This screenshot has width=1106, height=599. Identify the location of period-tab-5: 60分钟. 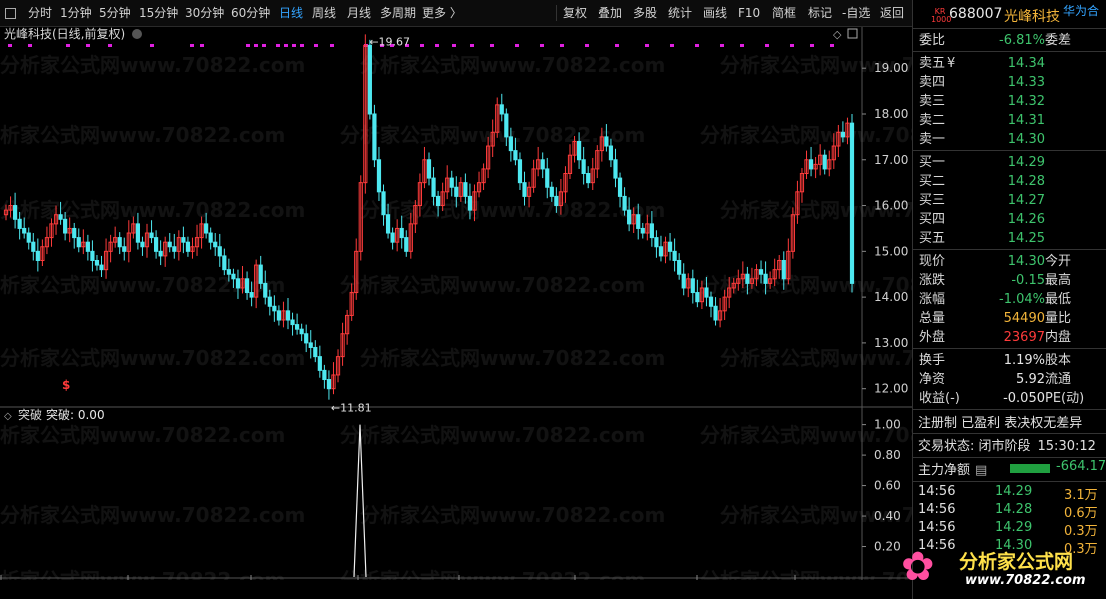
(250, 13).